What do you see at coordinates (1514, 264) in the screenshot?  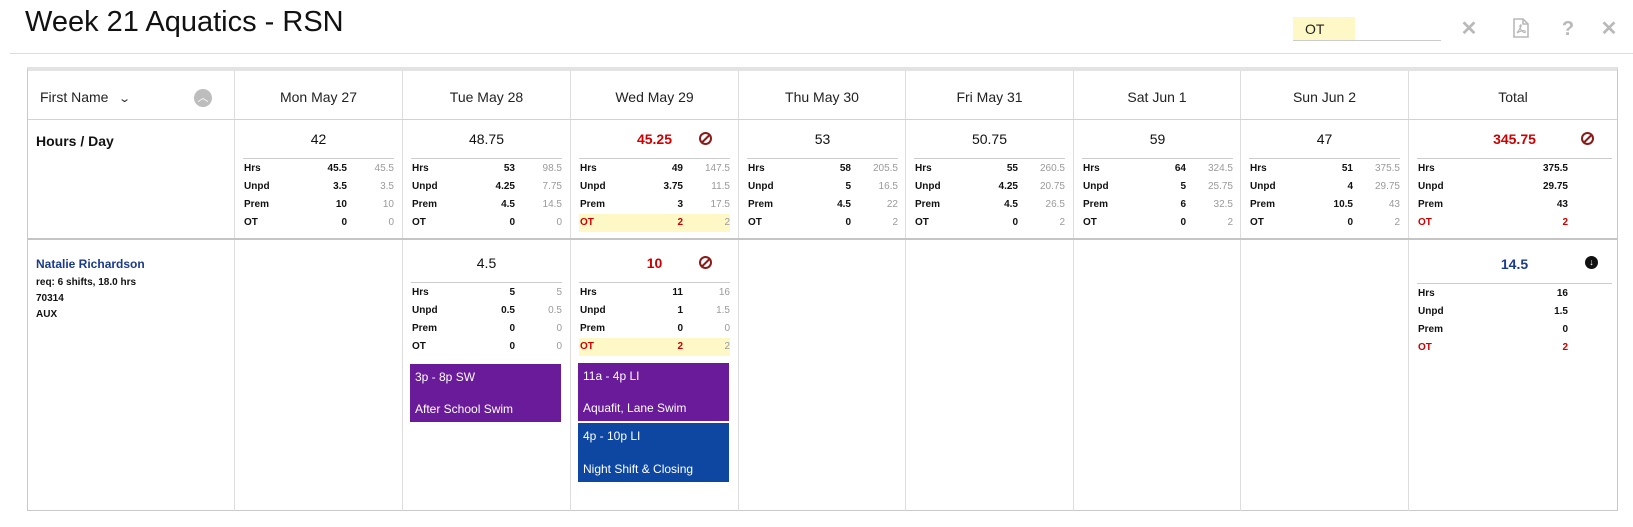 I see `hours-value: 14.5` at bounding box center [1514, 264].